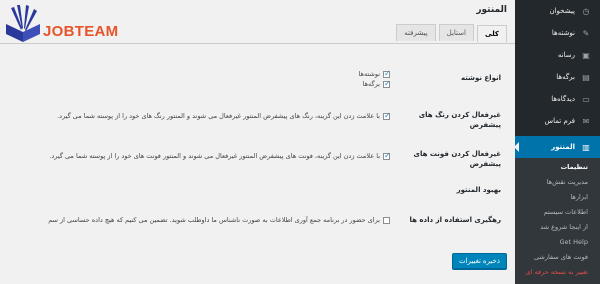  Describe the element at coordinates (586, 55) in the screenshot. I see `media-icon: ▣` at that location.